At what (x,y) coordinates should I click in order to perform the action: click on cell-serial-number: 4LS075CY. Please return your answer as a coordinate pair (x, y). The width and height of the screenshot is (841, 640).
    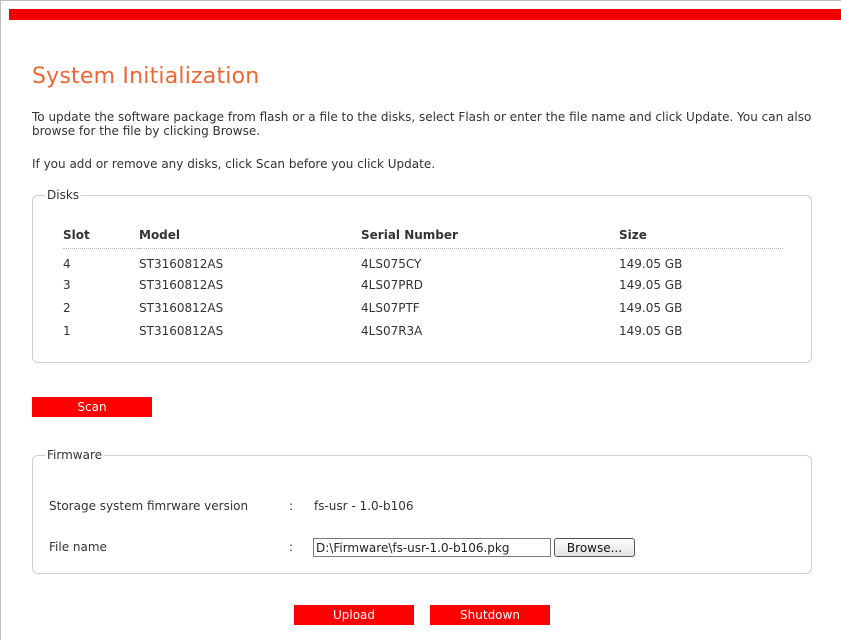
    Looking at the image, I should click on (391, 264).